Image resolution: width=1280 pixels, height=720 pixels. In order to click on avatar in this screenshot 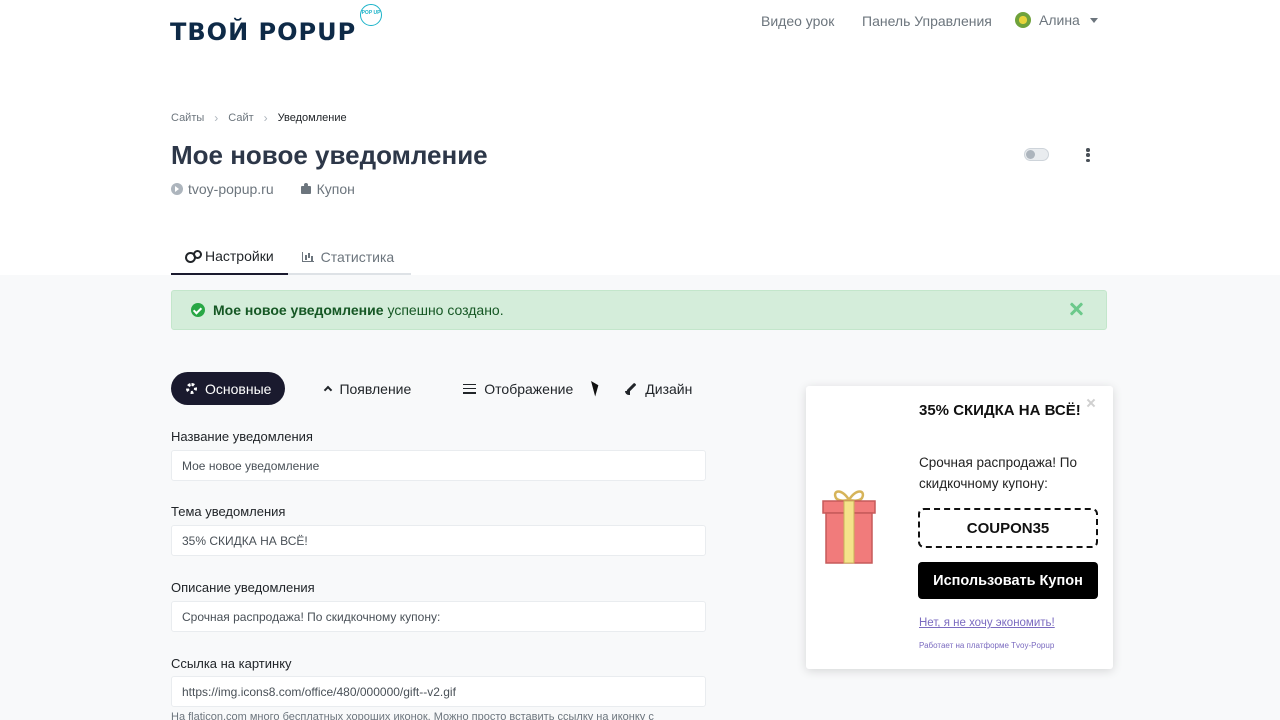, I will do `click(1023, 20)`.